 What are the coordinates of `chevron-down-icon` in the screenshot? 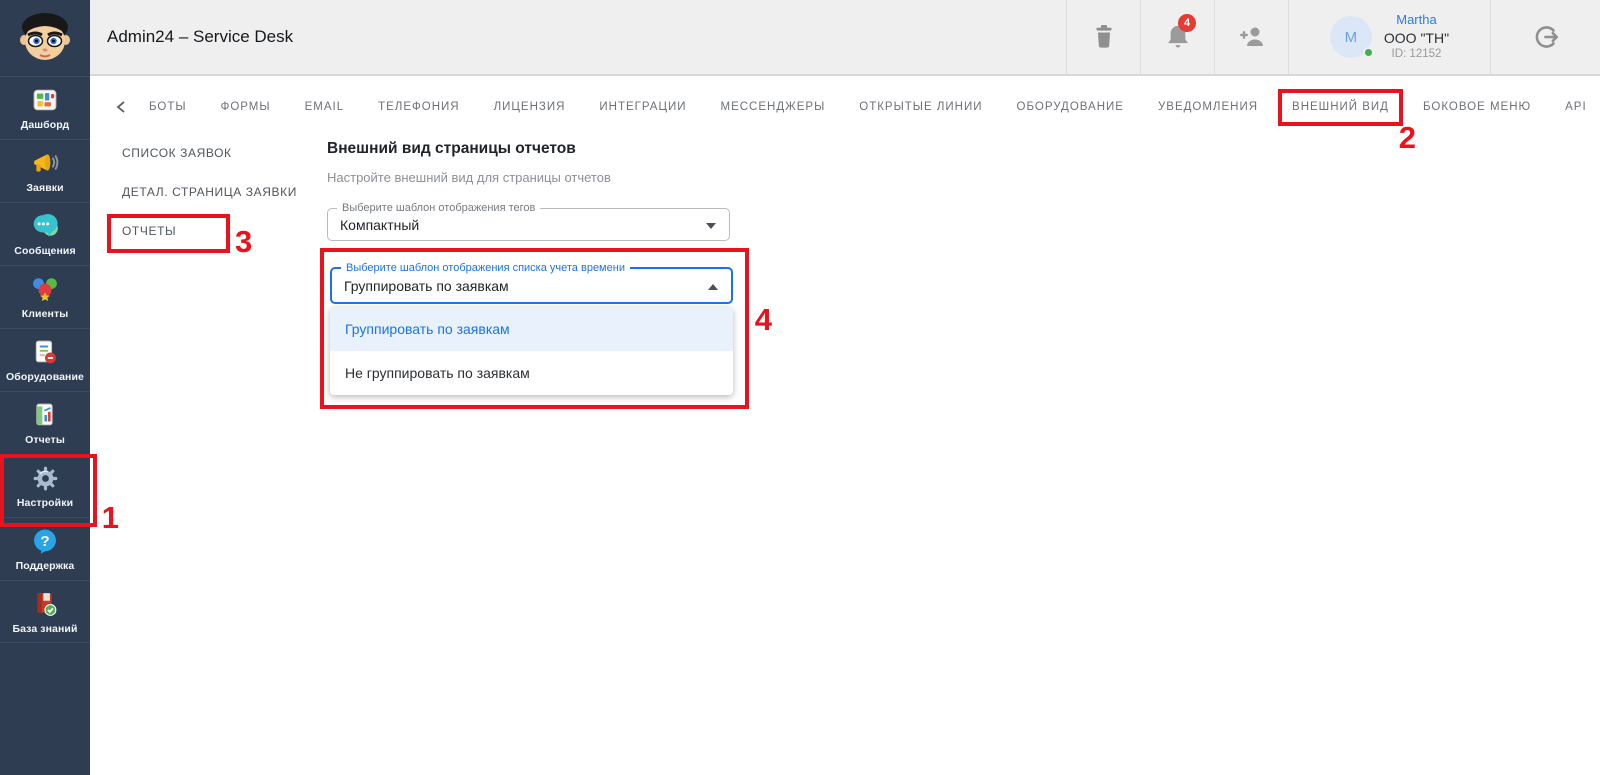 It's located at (711, 226).